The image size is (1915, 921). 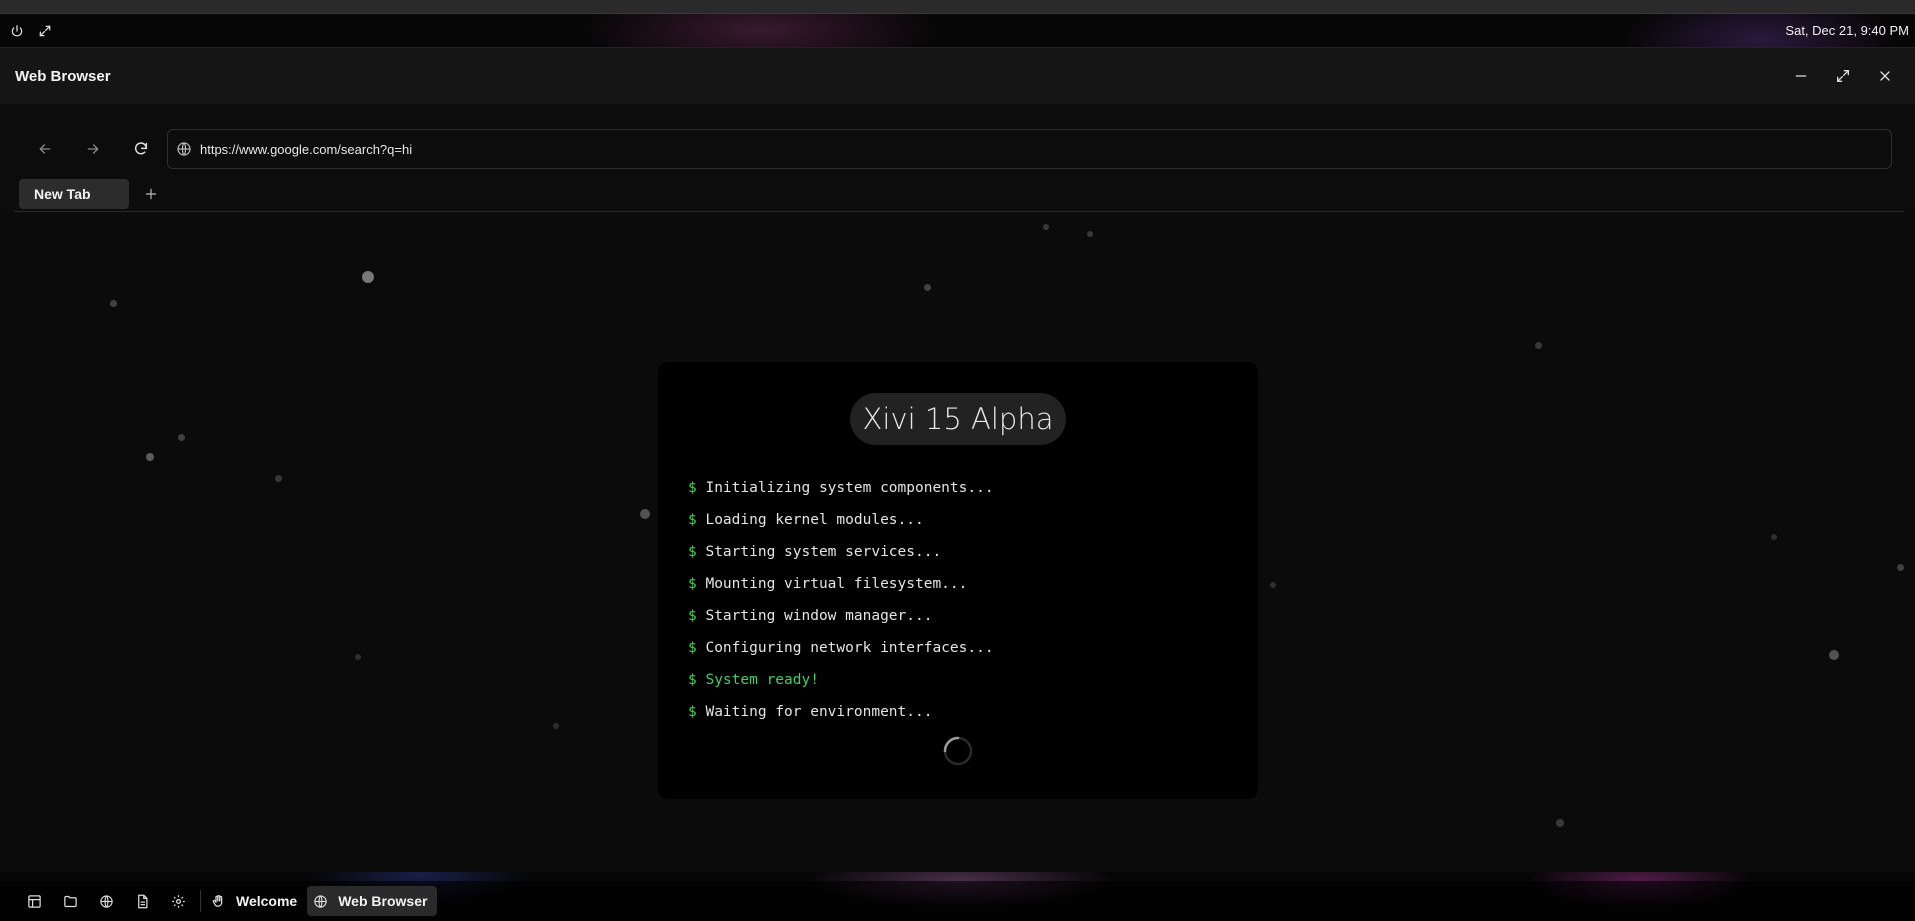 I want to click on back-arrow-icon, so click(x=45, y=149).